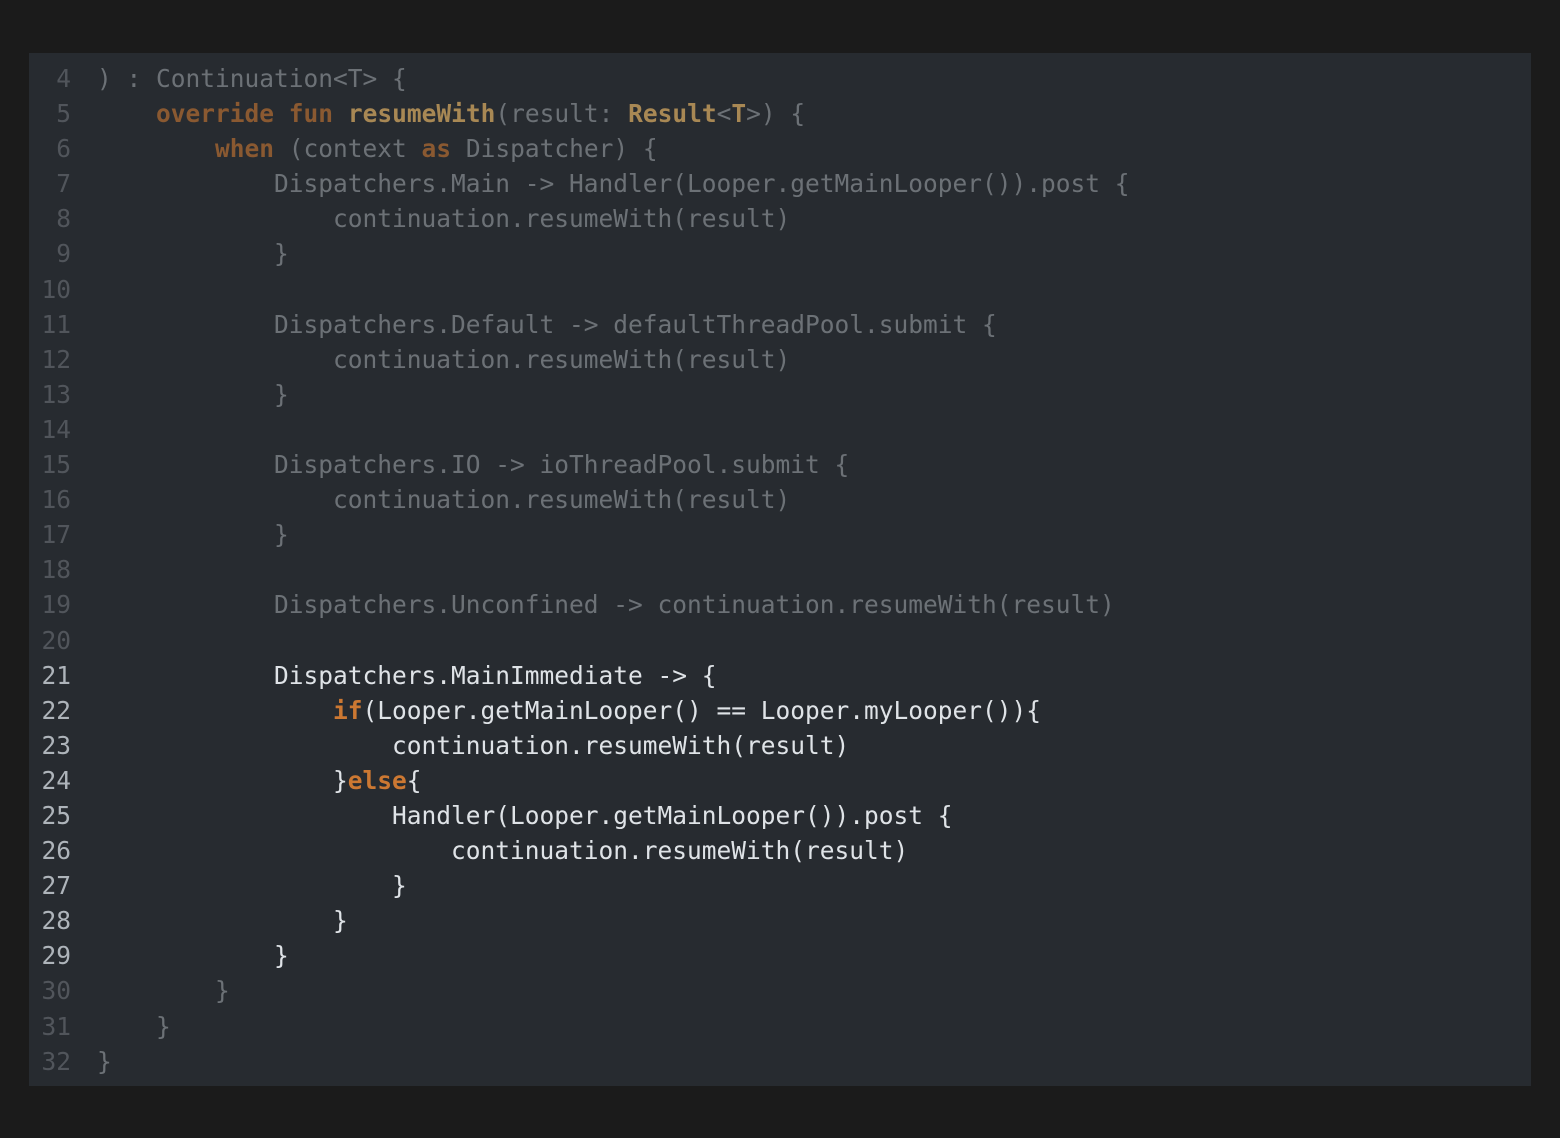  Describe the element at coordinates (780, 885) in the screenshot. I see `code-line: 27 }` at that location.